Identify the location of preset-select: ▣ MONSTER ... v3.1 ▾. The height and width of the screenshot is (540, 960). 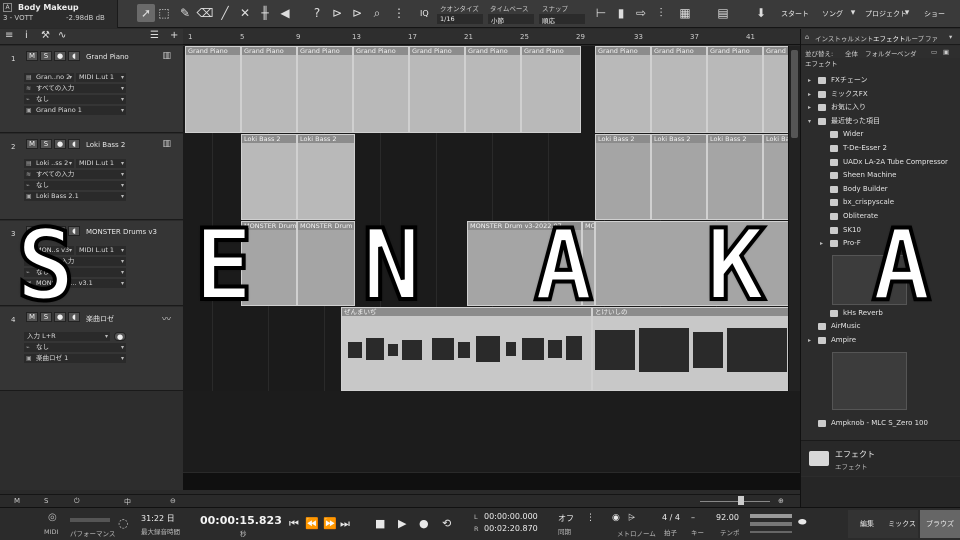
(75, 283).